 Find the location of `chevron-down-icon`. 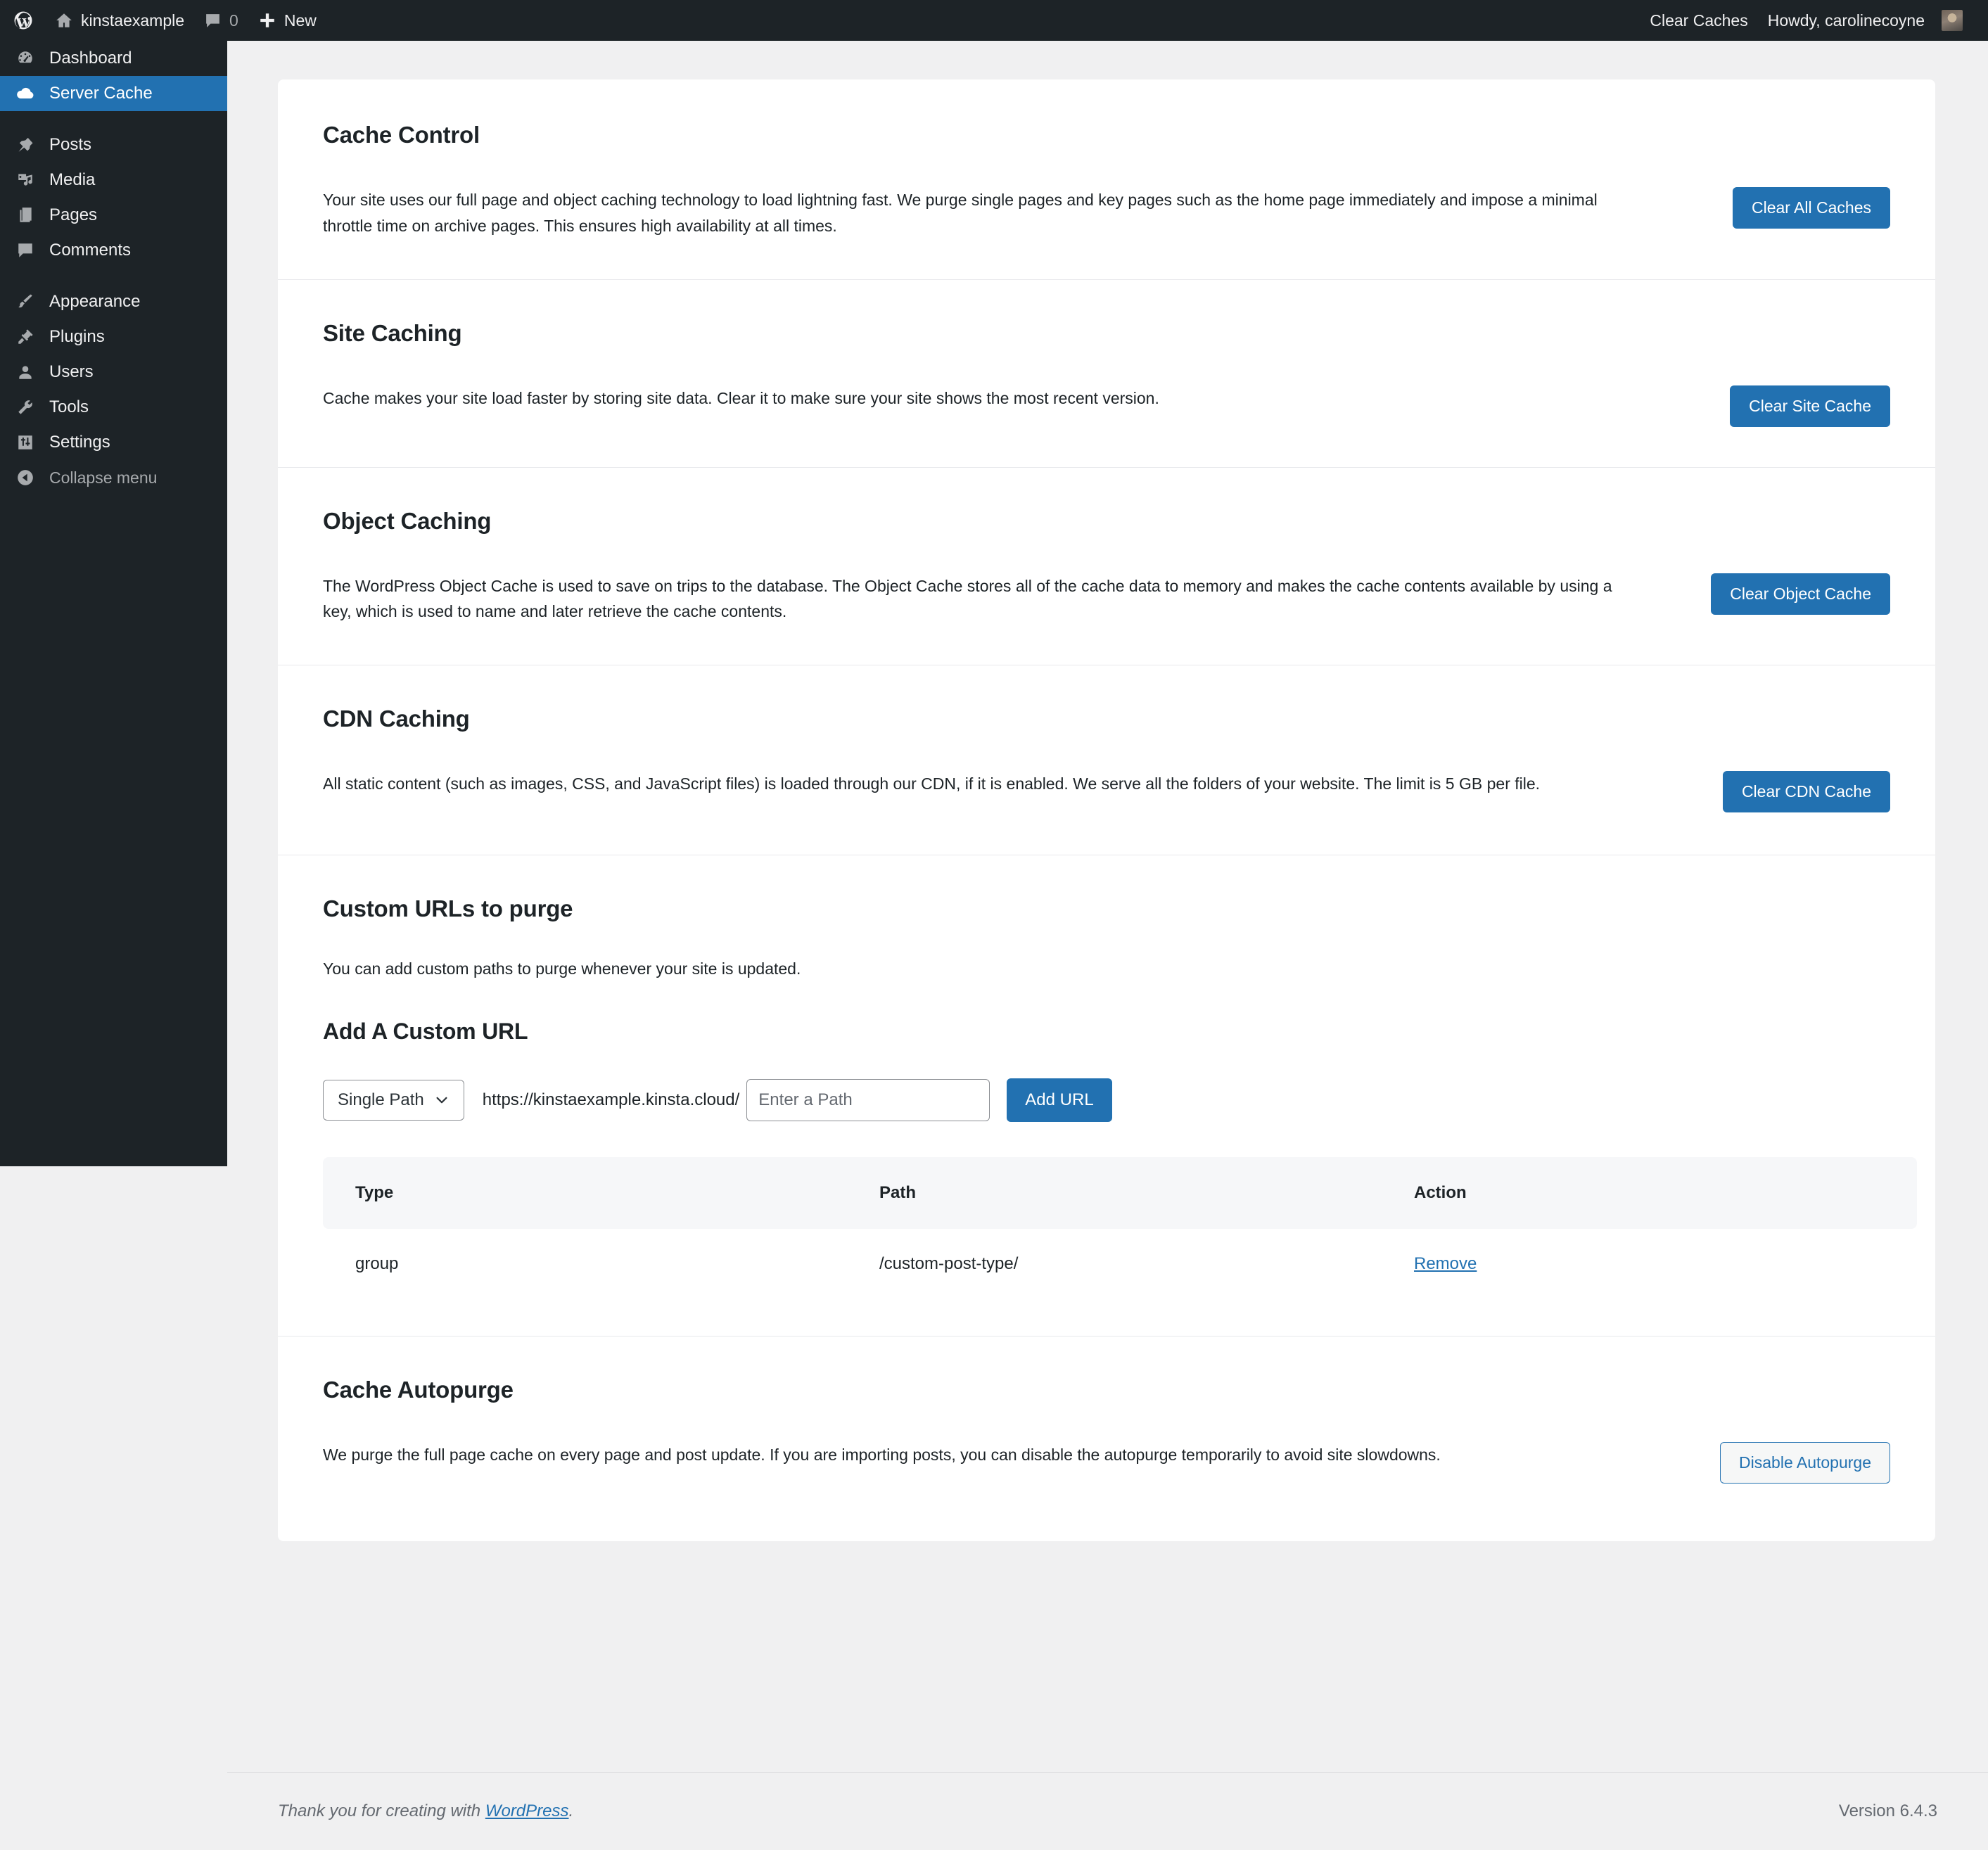

chevron-down-icon is located at coordinates (442, 1100).